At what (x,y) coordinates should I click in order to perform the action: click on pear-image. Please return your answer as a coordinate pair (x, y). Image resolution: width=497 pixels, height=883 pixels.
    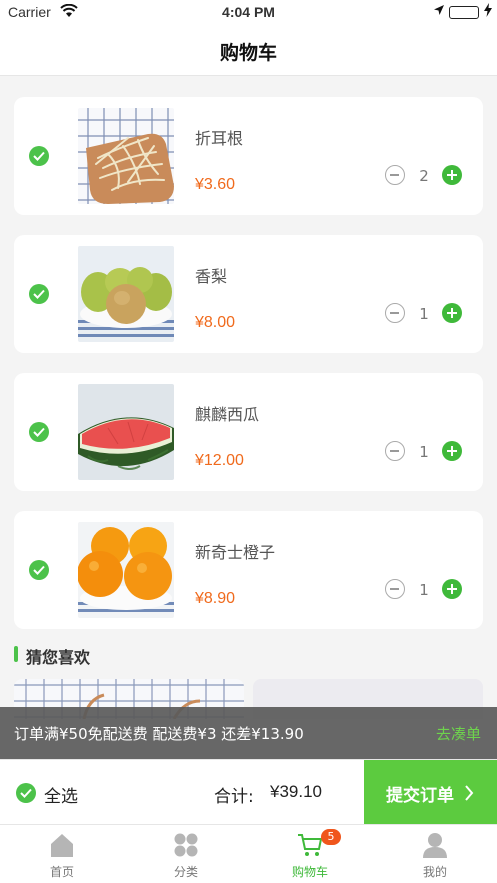
    Looking at the image, I should click on (126, 294).